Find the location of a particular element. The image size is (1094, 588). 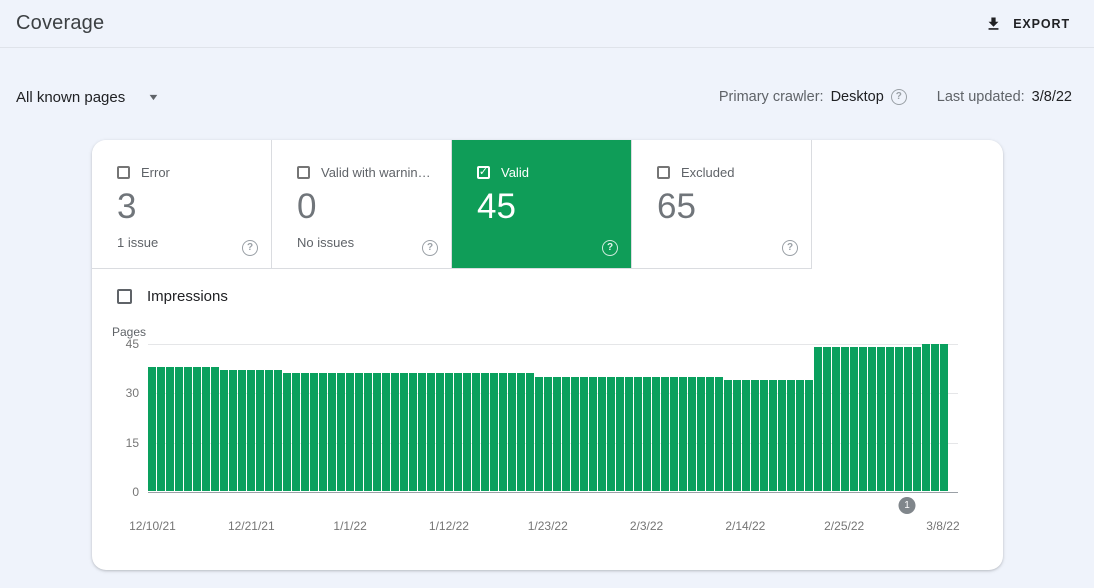

tile-excluded: Excluded 65 ? is located at coordinates (722, 204).